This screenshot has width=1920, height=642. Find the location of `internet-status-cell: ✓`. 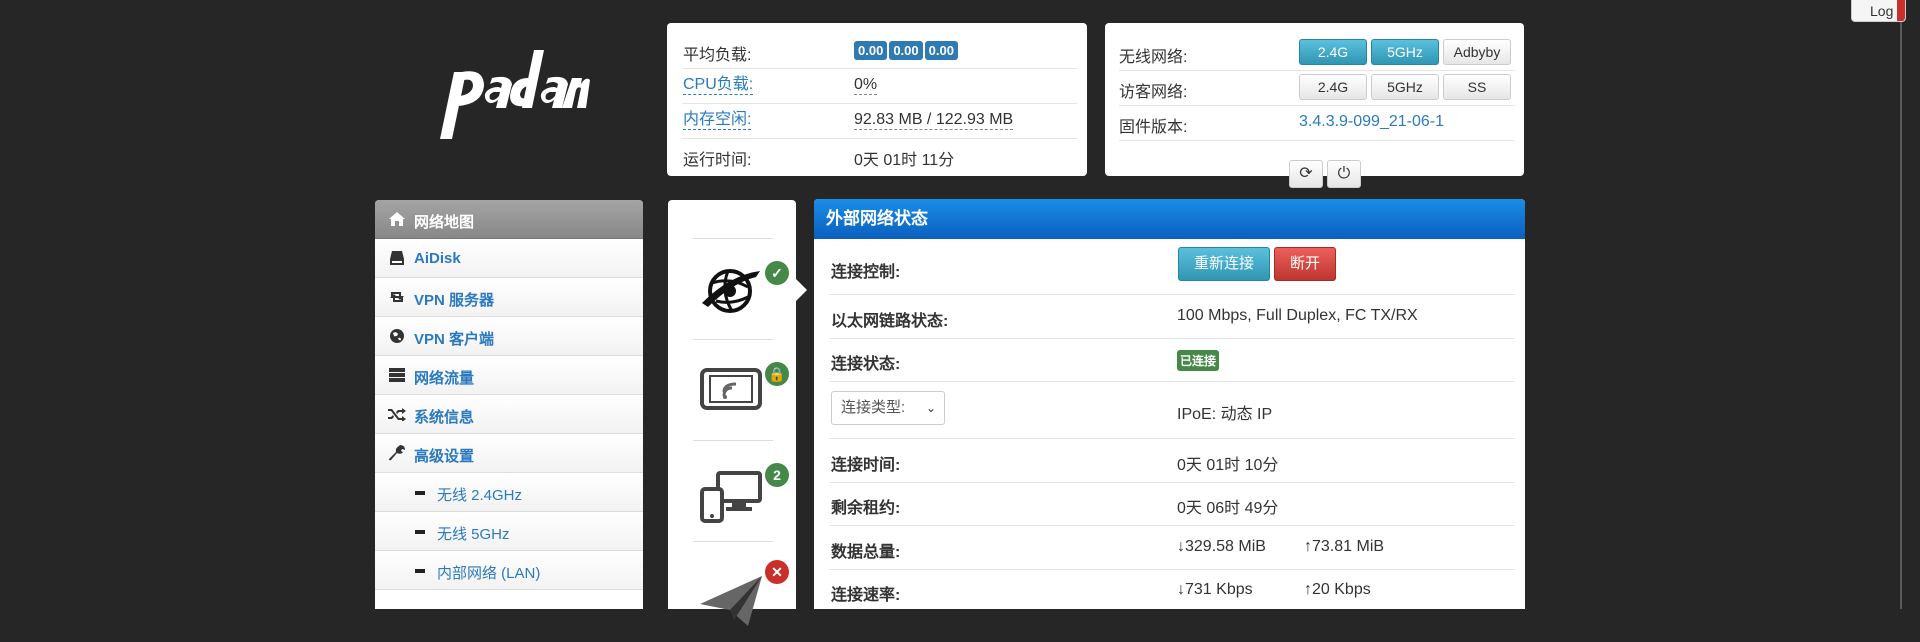

internet-status-cell: ✓ is located at coordinates (741, 288).